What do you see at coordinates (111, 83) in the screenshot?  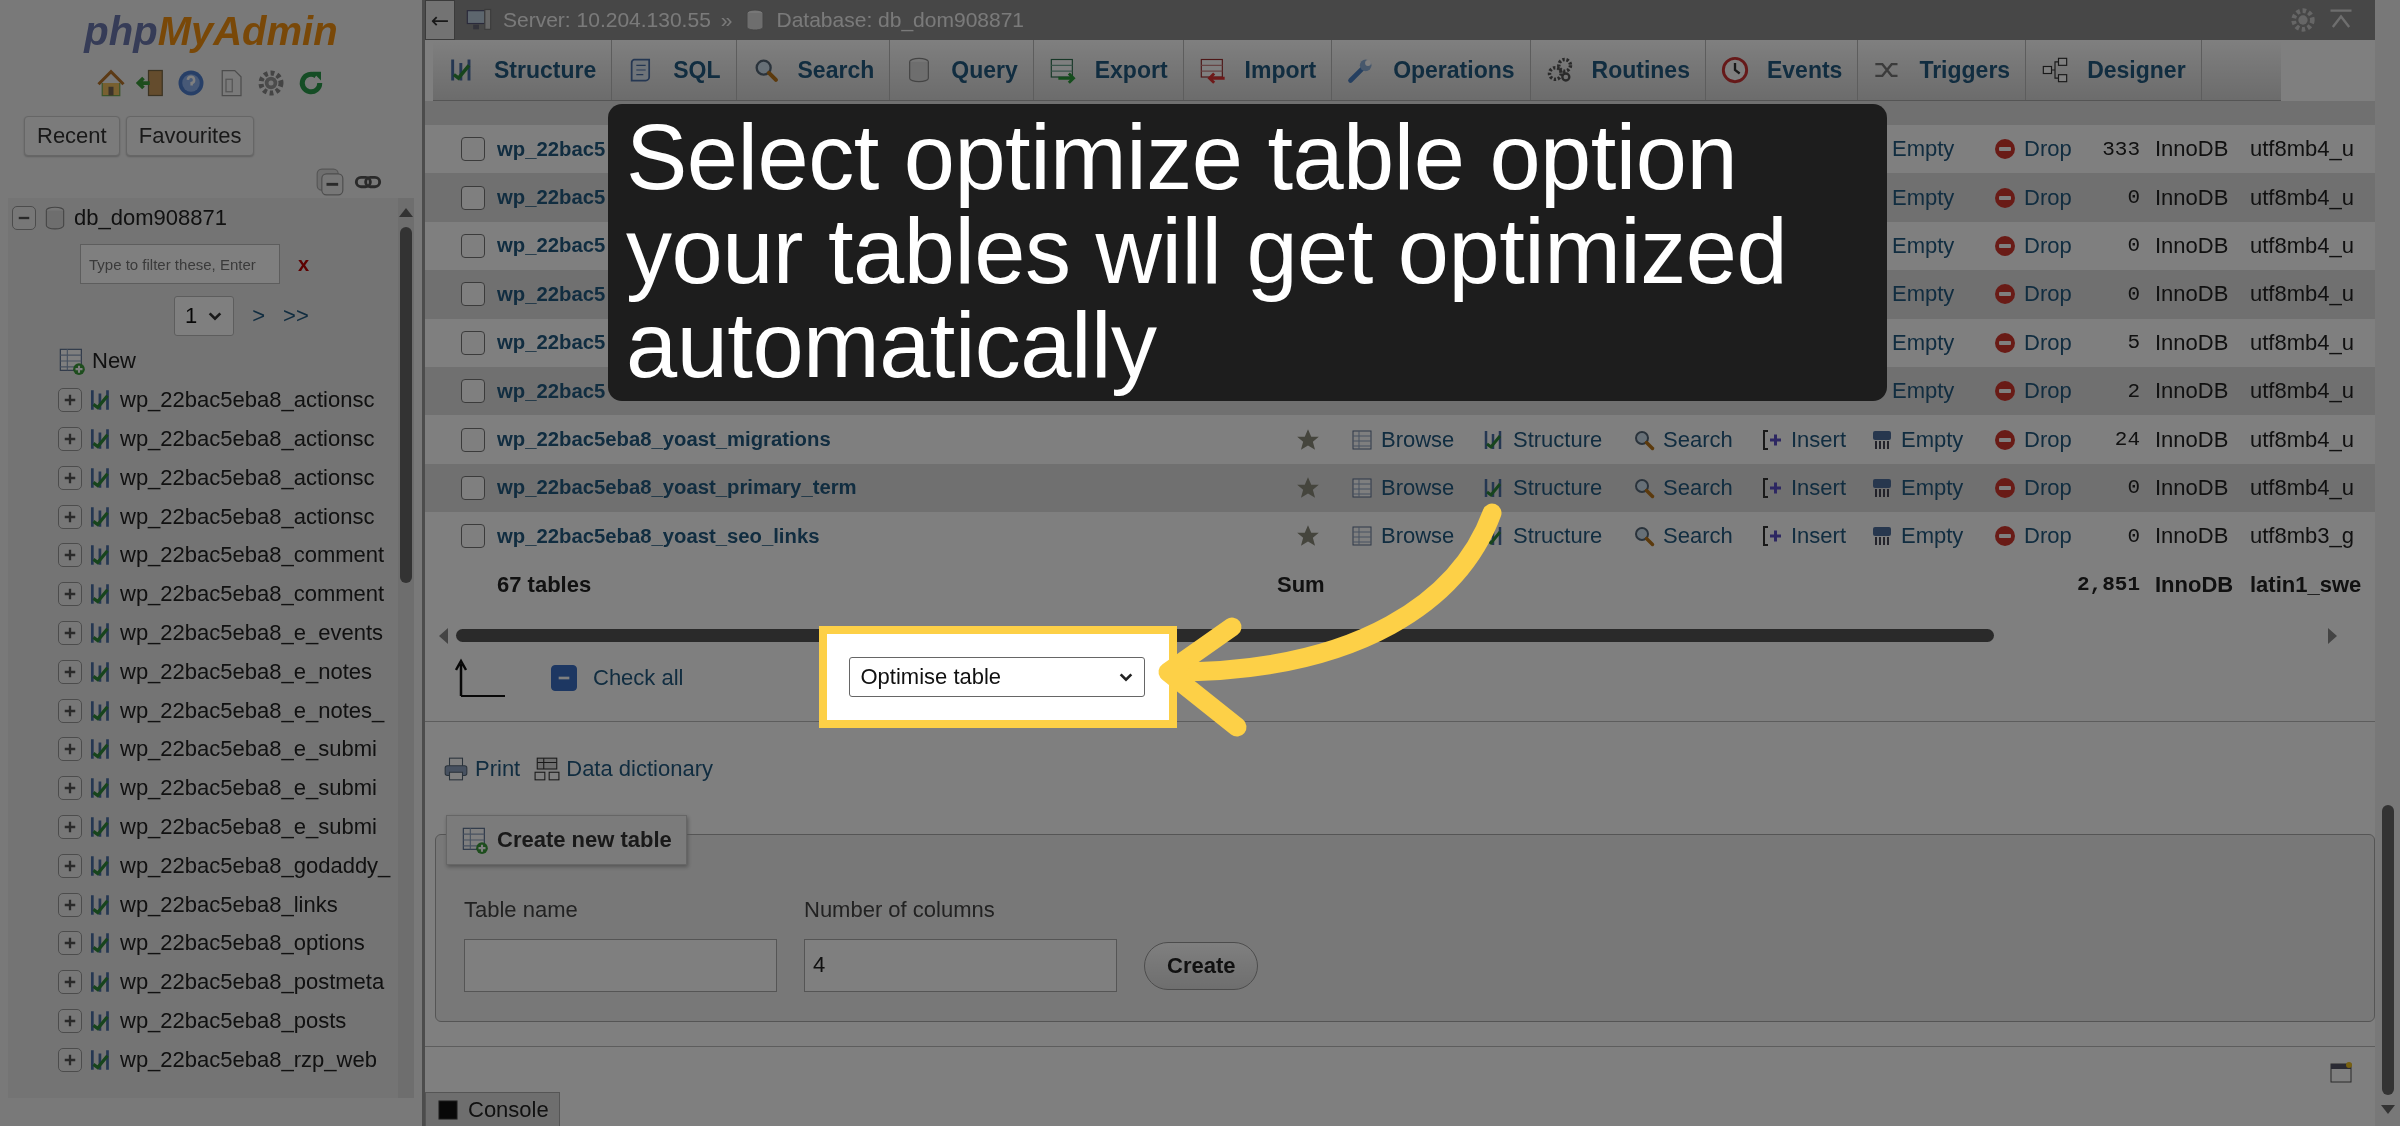 I see `home-icon` at bounding box center [111, 83].